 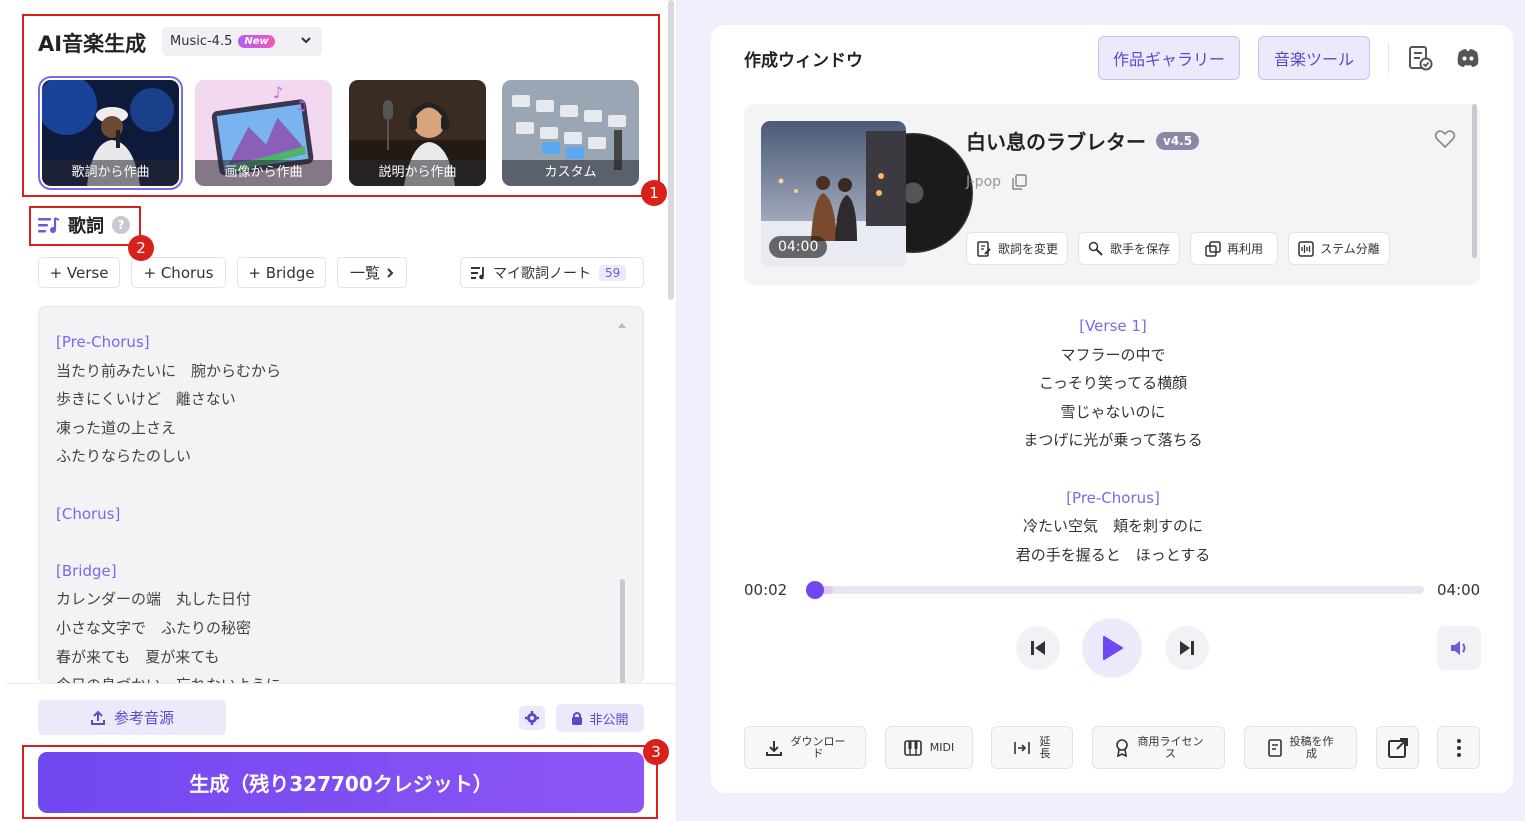 I want to click on song-title: 白い息のラブレター v4.5, so click(x=1083, y=140).